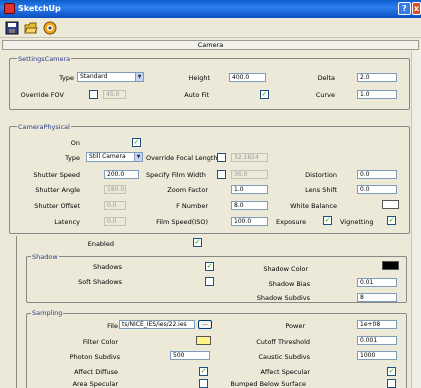  Describe the element at coordinates (50, 28) in the screenshot. I see `render-icon` at that location.